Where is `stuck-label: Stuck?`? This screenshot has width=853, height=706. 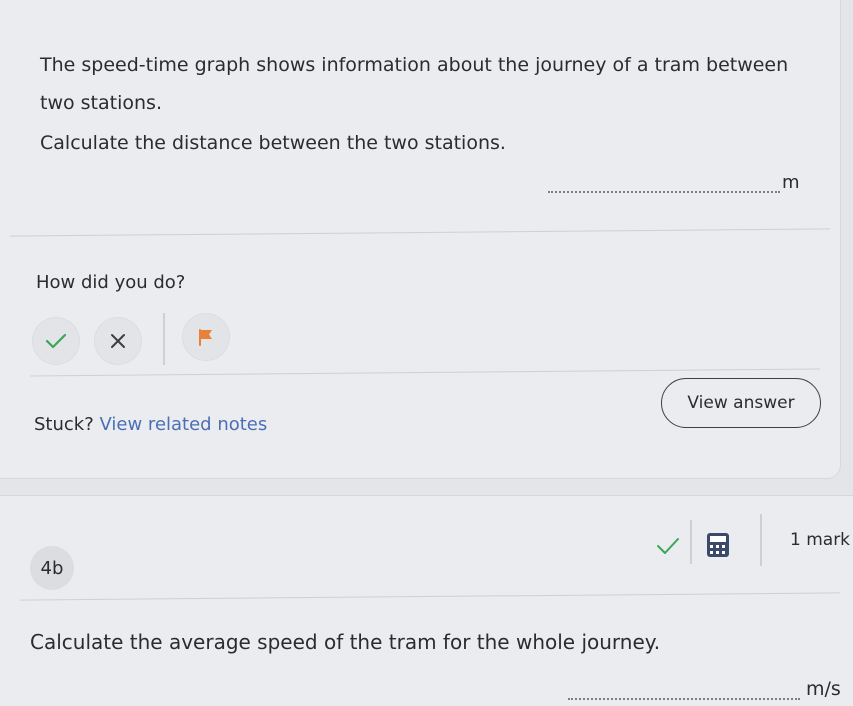
stuck-label: Stuck? is located at coordinates (64, 424).